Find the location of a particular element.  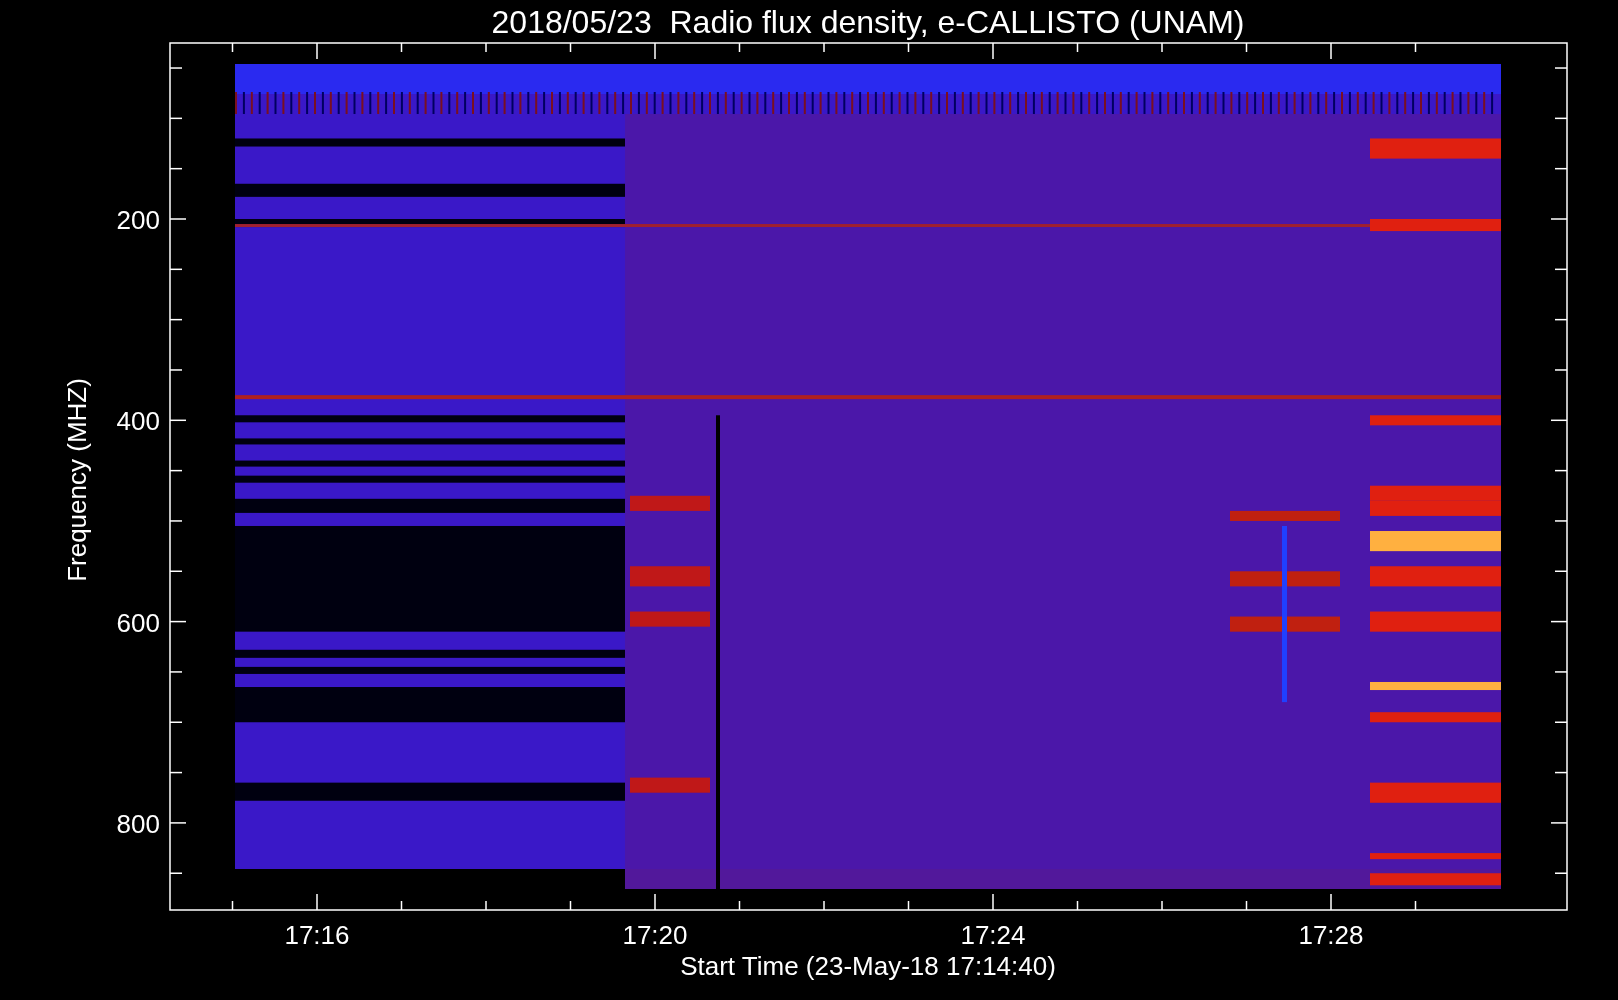

y-axis-label: Frequency (MHZ) is located at coordinates (77, 480).